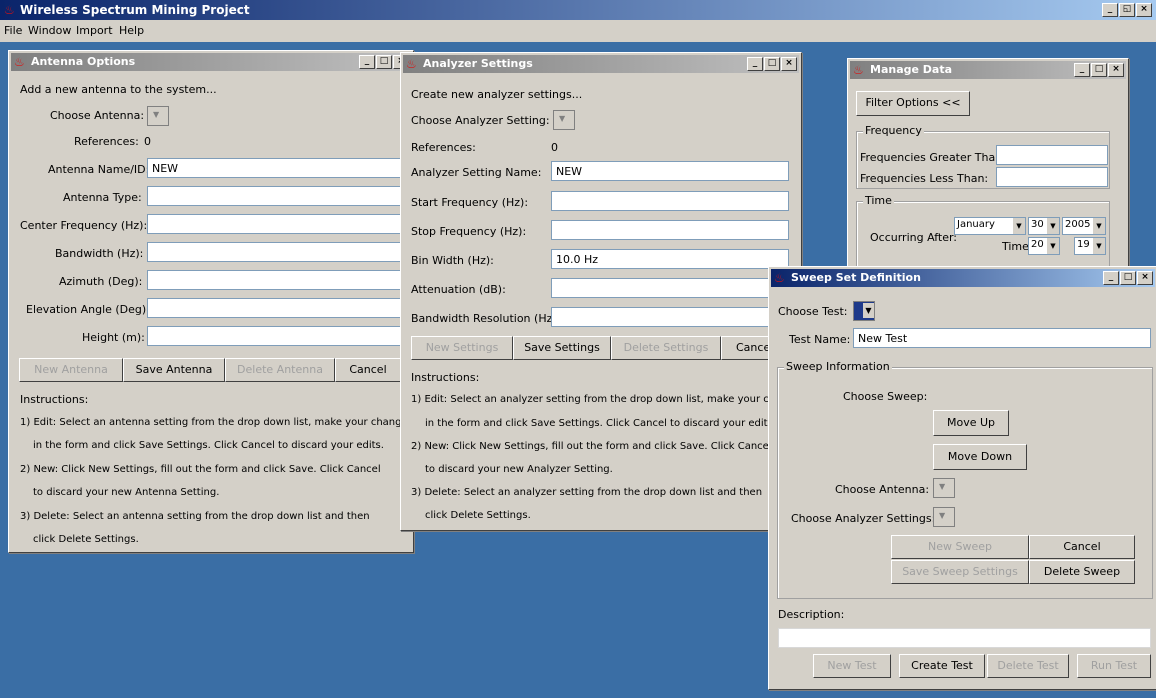 The height and width of the screenshot is (698, 1156). Describe the element at coordinates (1114, 666) in the screenshot. I see `run-test-button: Run Test` at that location.